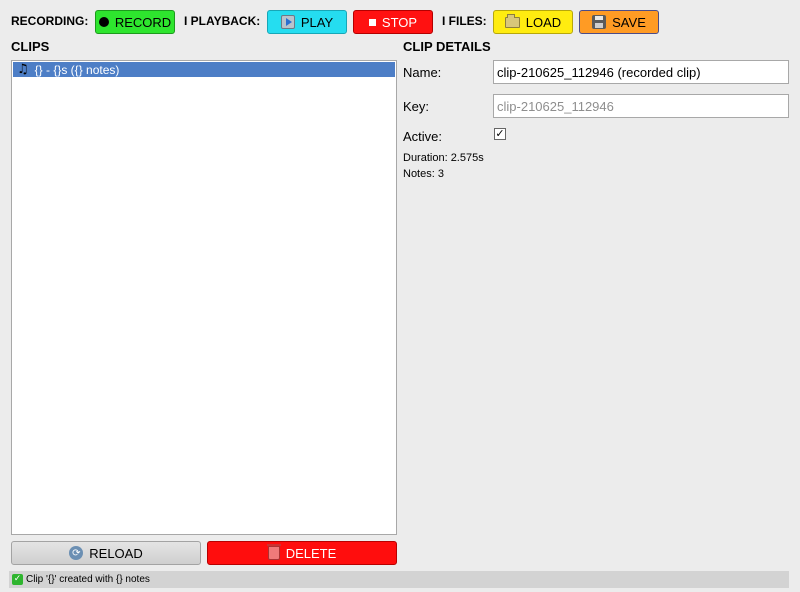 The height and width of the screenshot is (592, 800). What do you see at coordinates (17, 579) in the screenshot?
I see `success-check-icon: ✓` at bounding box center [17, 579].